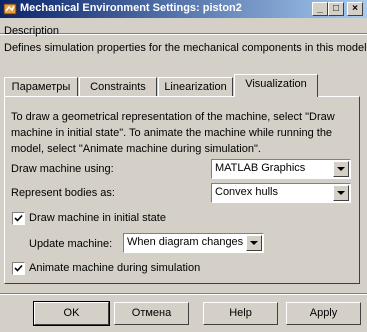  Describe the element at coordinates (185, 242) in the screenshot. I see `update-machine-value: When diagram changes` at that location.